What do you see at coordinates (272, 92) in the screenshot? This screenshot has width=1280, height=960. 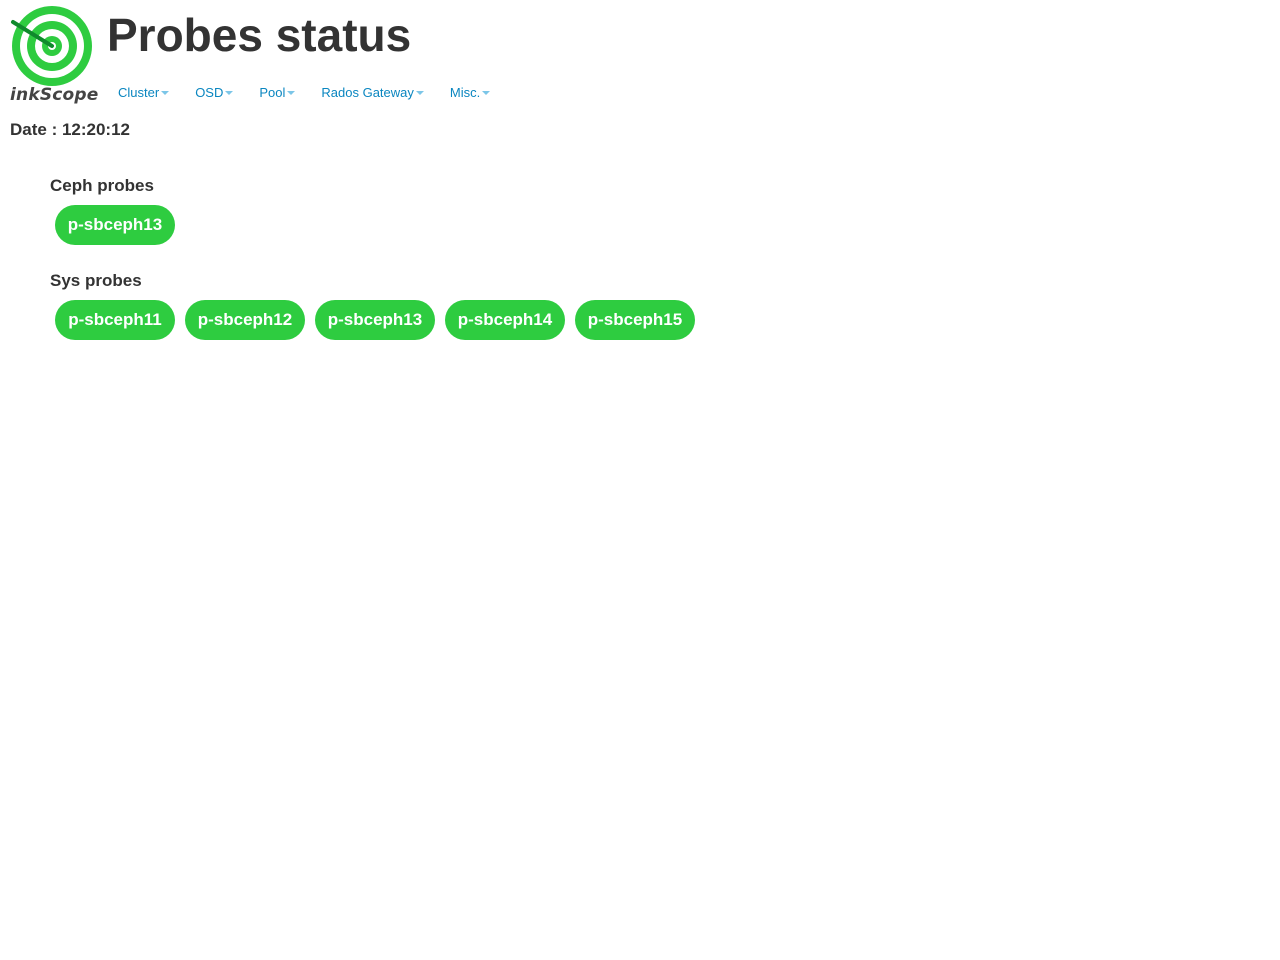 I see `nav-item-label: Pool` at bounding box center [272, 92].